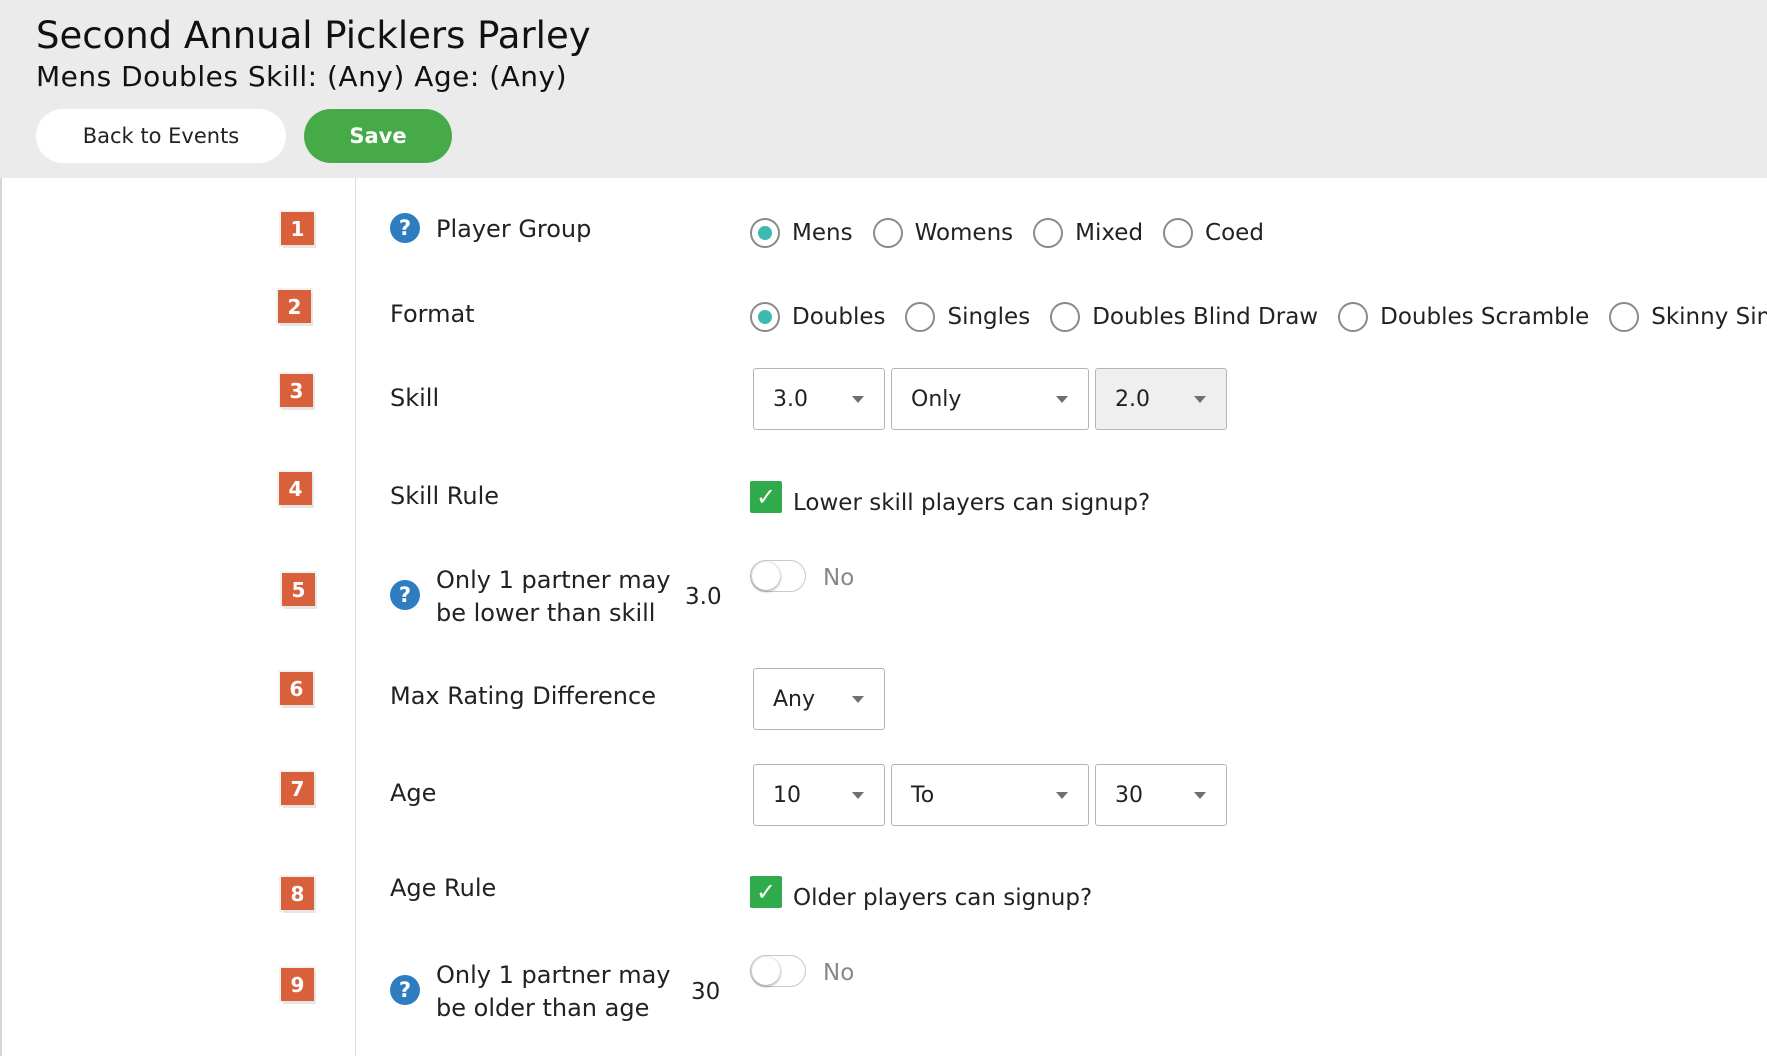 The width and height of the screenshot is (1767, 1056). I want to click on partner-lower-label-line1: Only 1 partner may, so click(553, 580).